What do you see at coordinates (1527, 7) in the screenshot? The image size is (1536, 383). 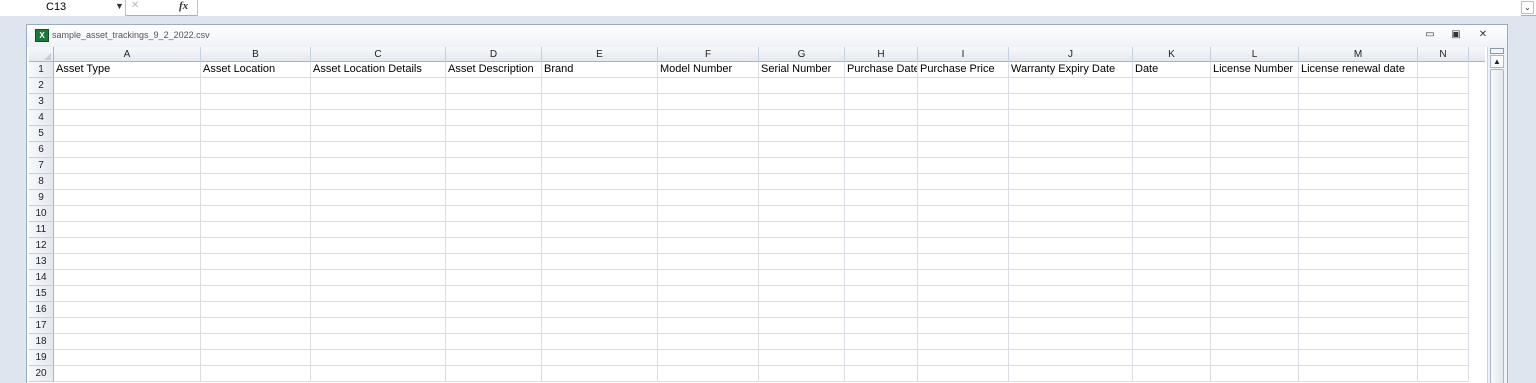 I see `expand-formula-bar-icon: ⌄` at bounding box center [1527, 7].